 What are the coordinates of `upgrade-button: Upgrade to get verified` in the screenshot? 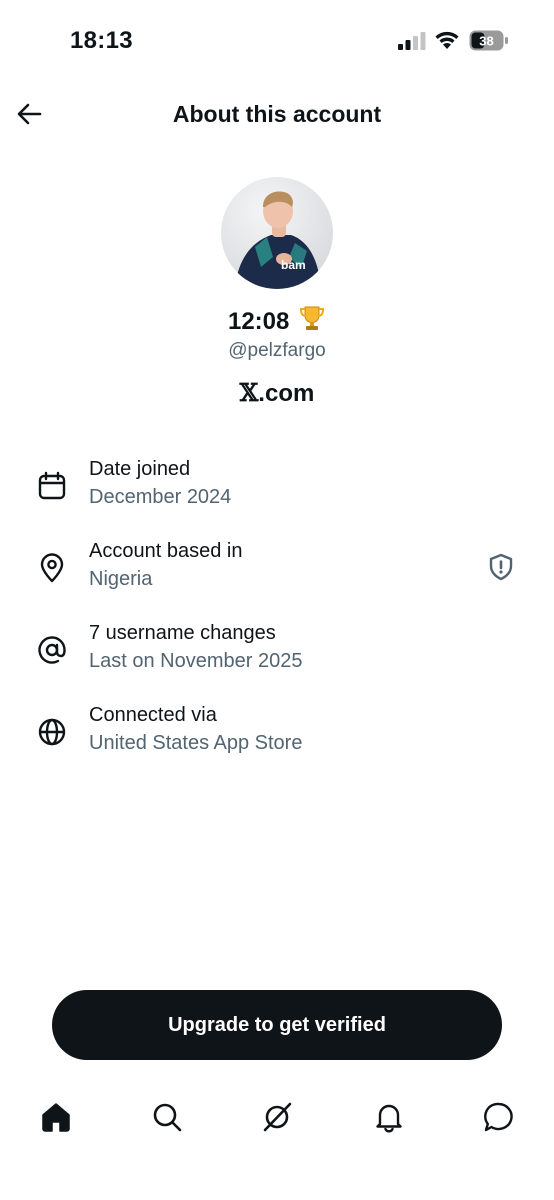 It's located at (277, 1025).